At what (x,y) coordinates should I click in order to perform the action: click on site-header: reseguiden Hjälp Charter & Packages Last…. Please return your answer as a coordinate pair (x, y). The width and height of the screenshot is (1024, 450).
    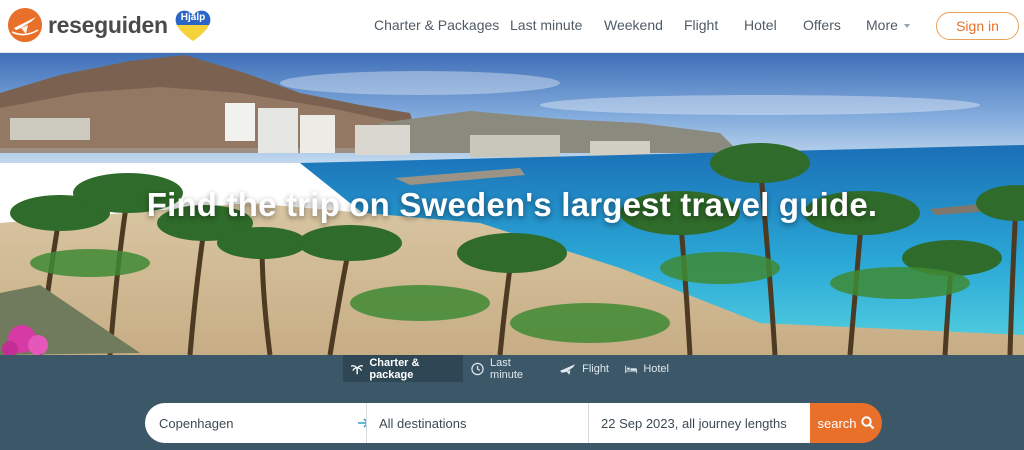
    Looking at the image, I should click on (512, 26).